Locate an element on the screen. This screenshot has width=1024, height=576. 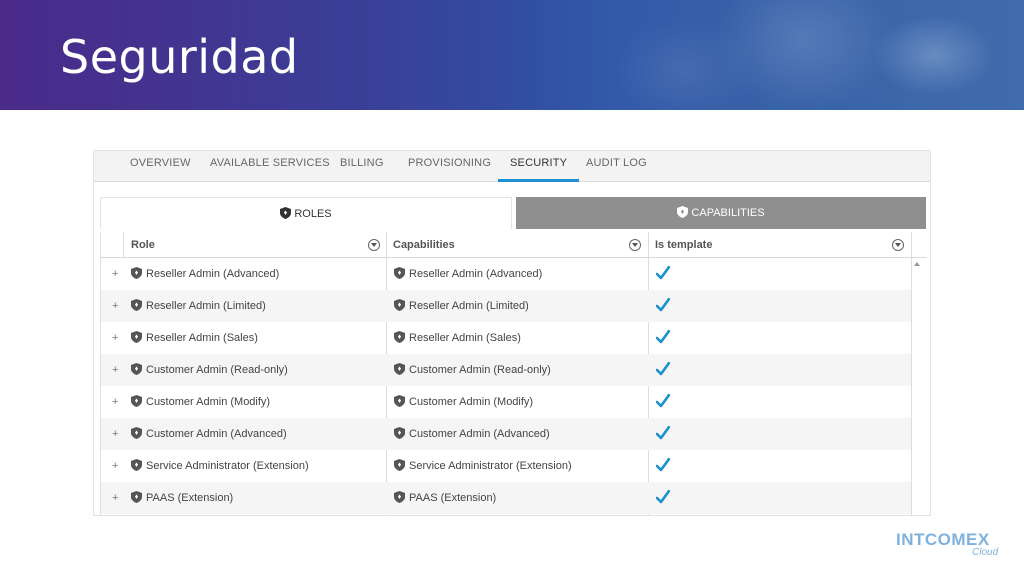
role-cell: Service Administrator (Extension) is located at coordinates (220, 466).